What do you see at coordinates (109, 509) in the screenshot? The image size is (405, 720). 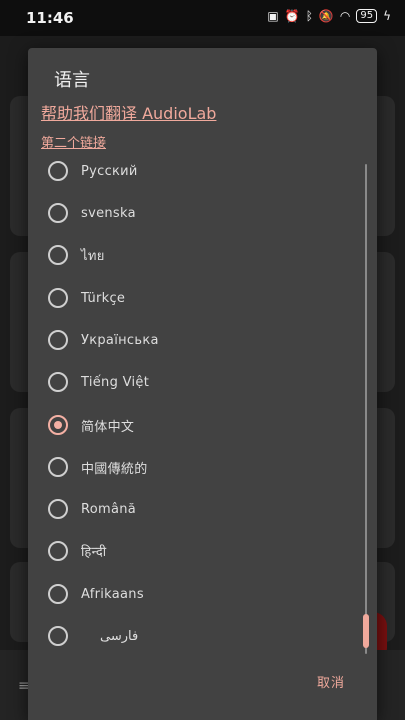 I see `language-label: Română` at bounding box center [109, 509].